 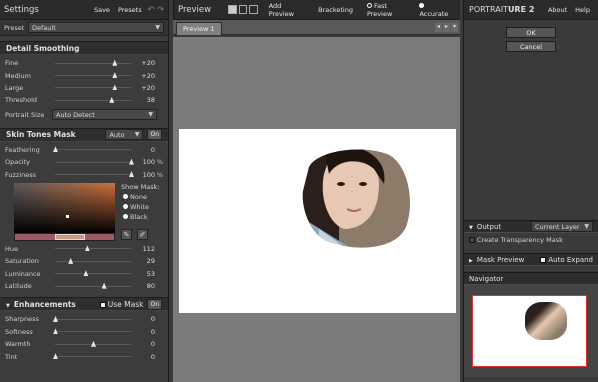 What do you see at coordinates (93, 285) in the screenshot?
I see `skin-latitude-slider` at bounding box center [93, 285].